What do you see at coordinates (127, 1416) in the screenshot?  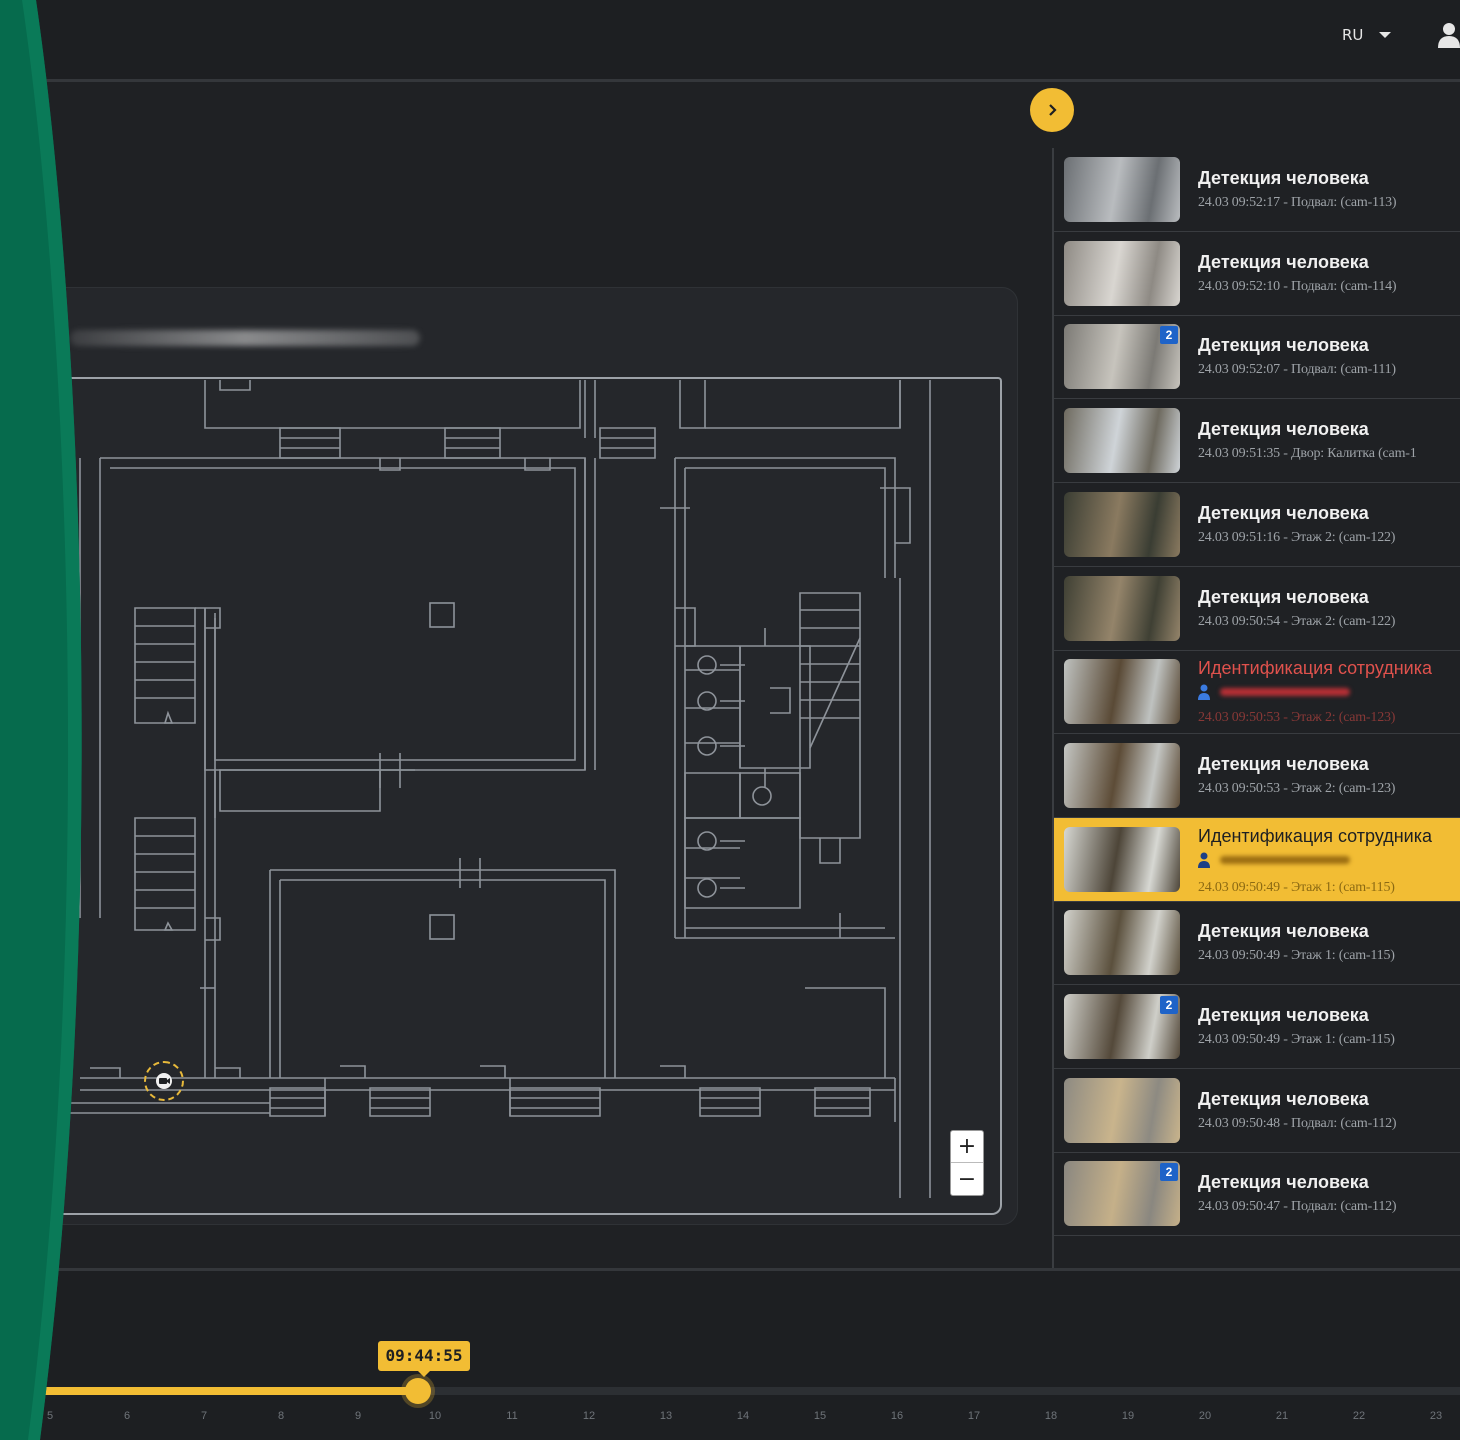 I see `timeline-tick: 6` at bounding box center [127, 1416].